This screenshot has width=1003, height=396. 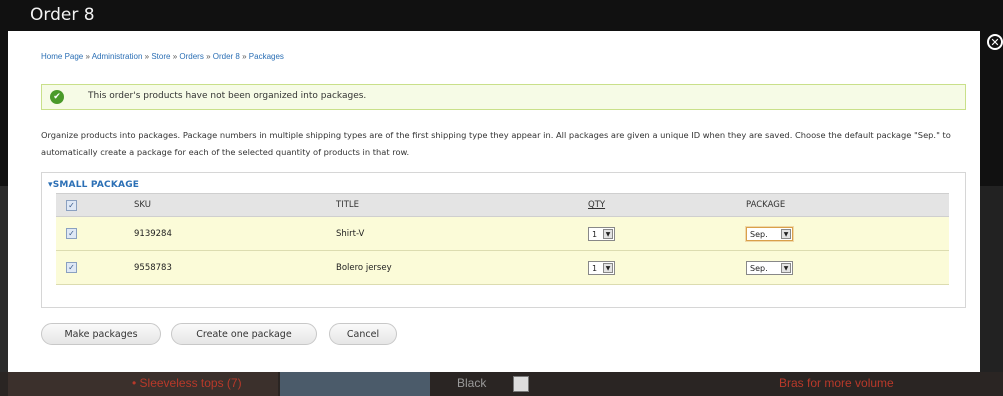 I want to click on background-left-edge, so click(x=4, y=279).